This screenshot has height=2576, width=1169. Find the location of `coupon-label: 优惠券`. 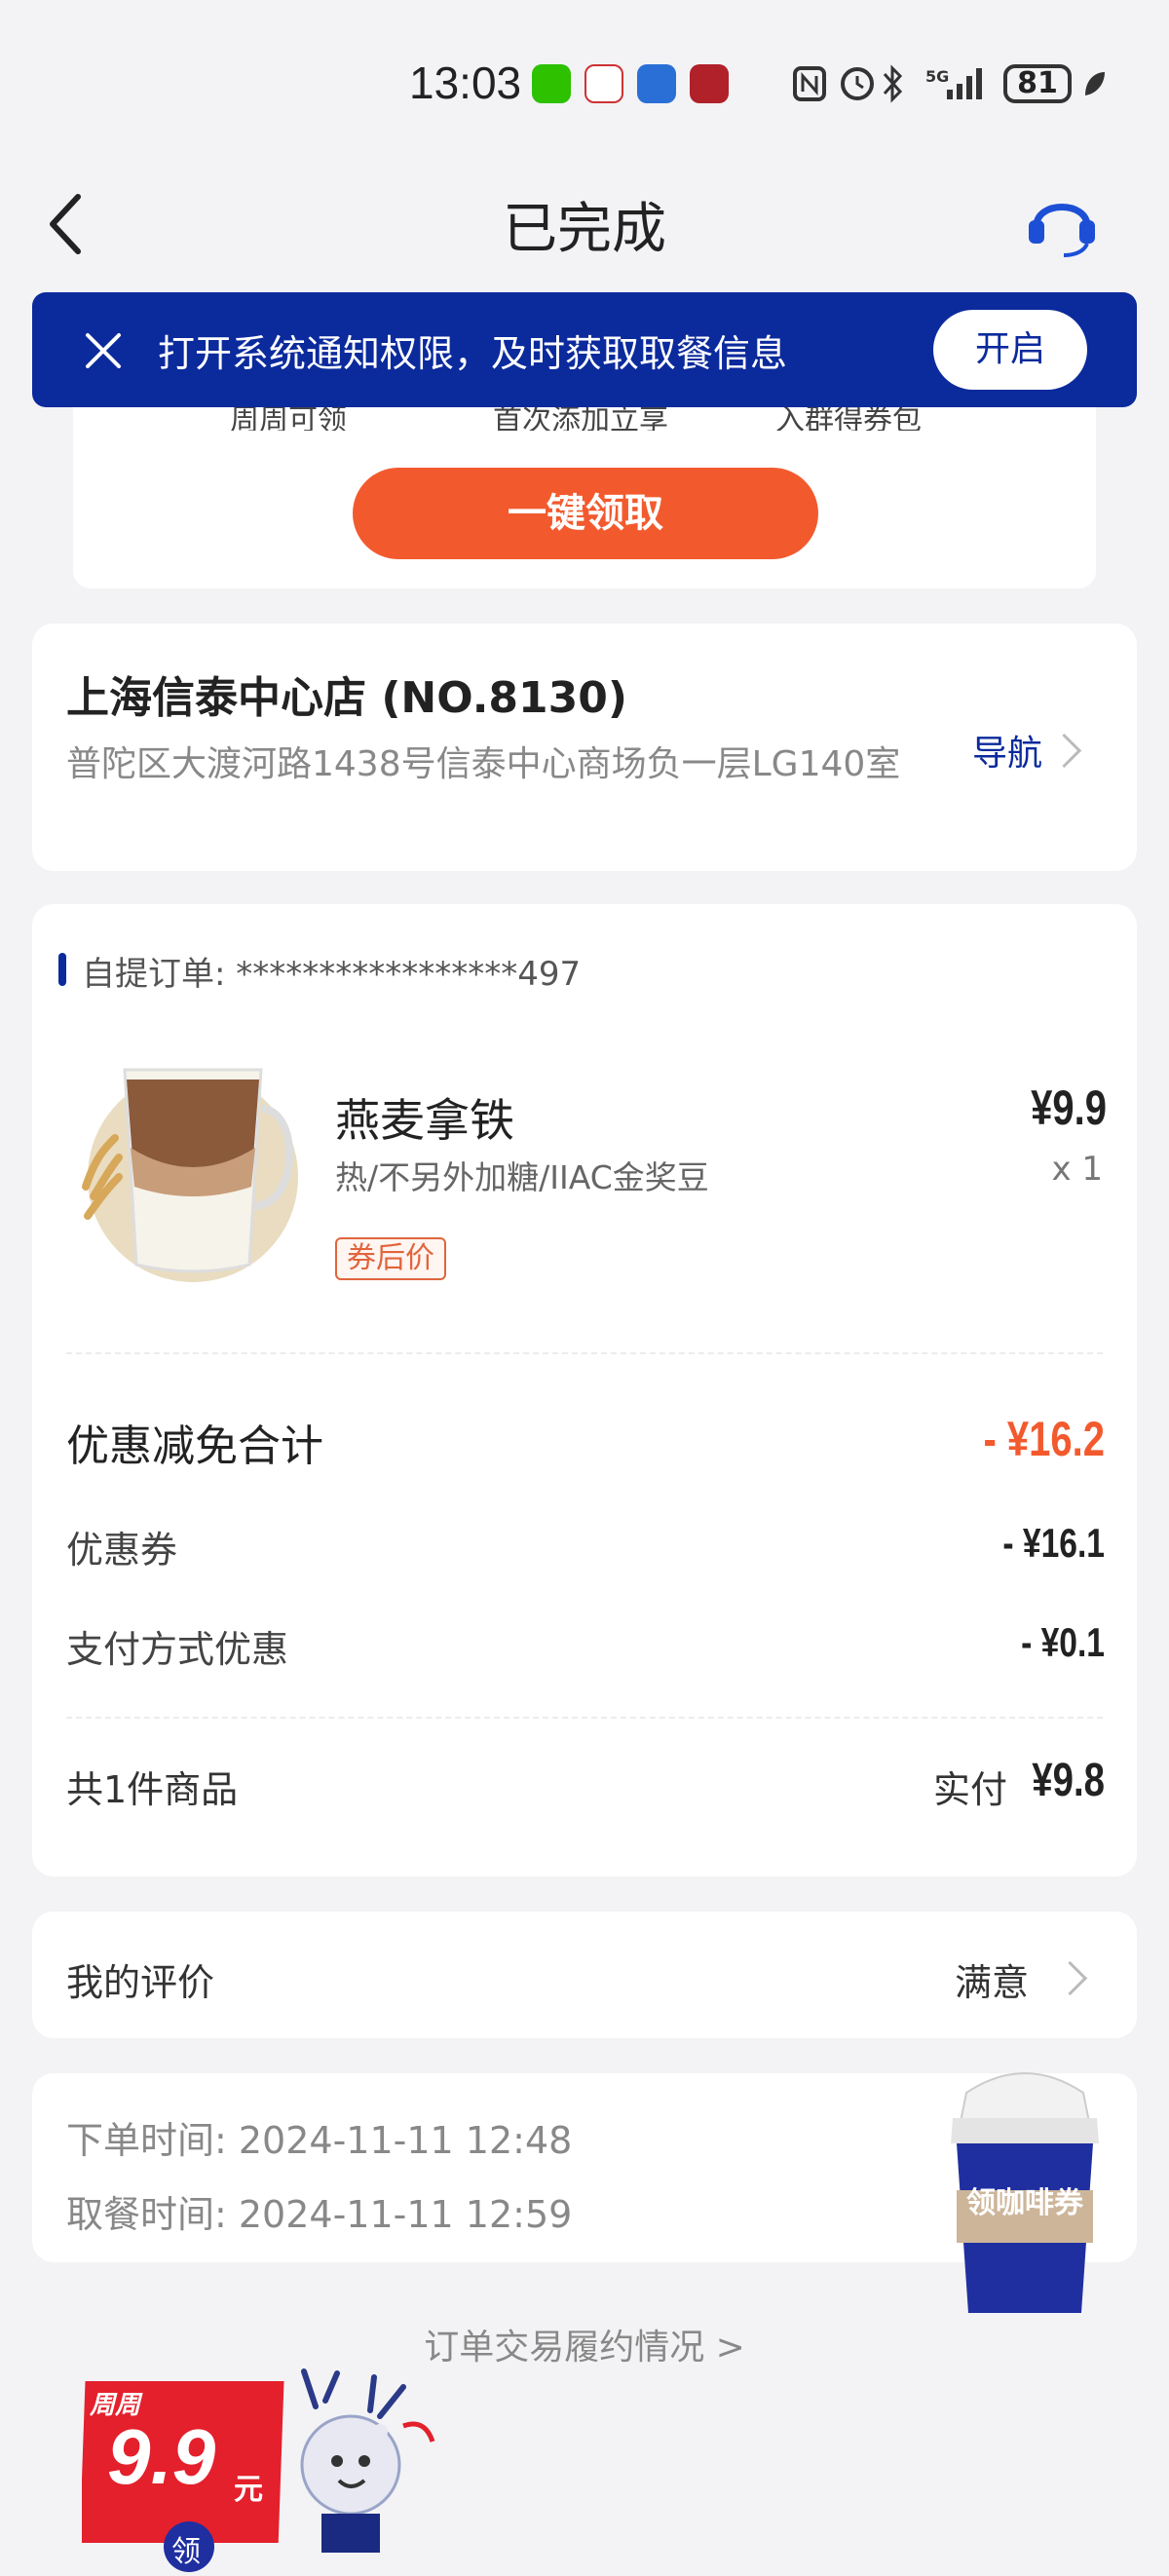

coupon-label: 优惠券 is located at coordinates (122, 1550).